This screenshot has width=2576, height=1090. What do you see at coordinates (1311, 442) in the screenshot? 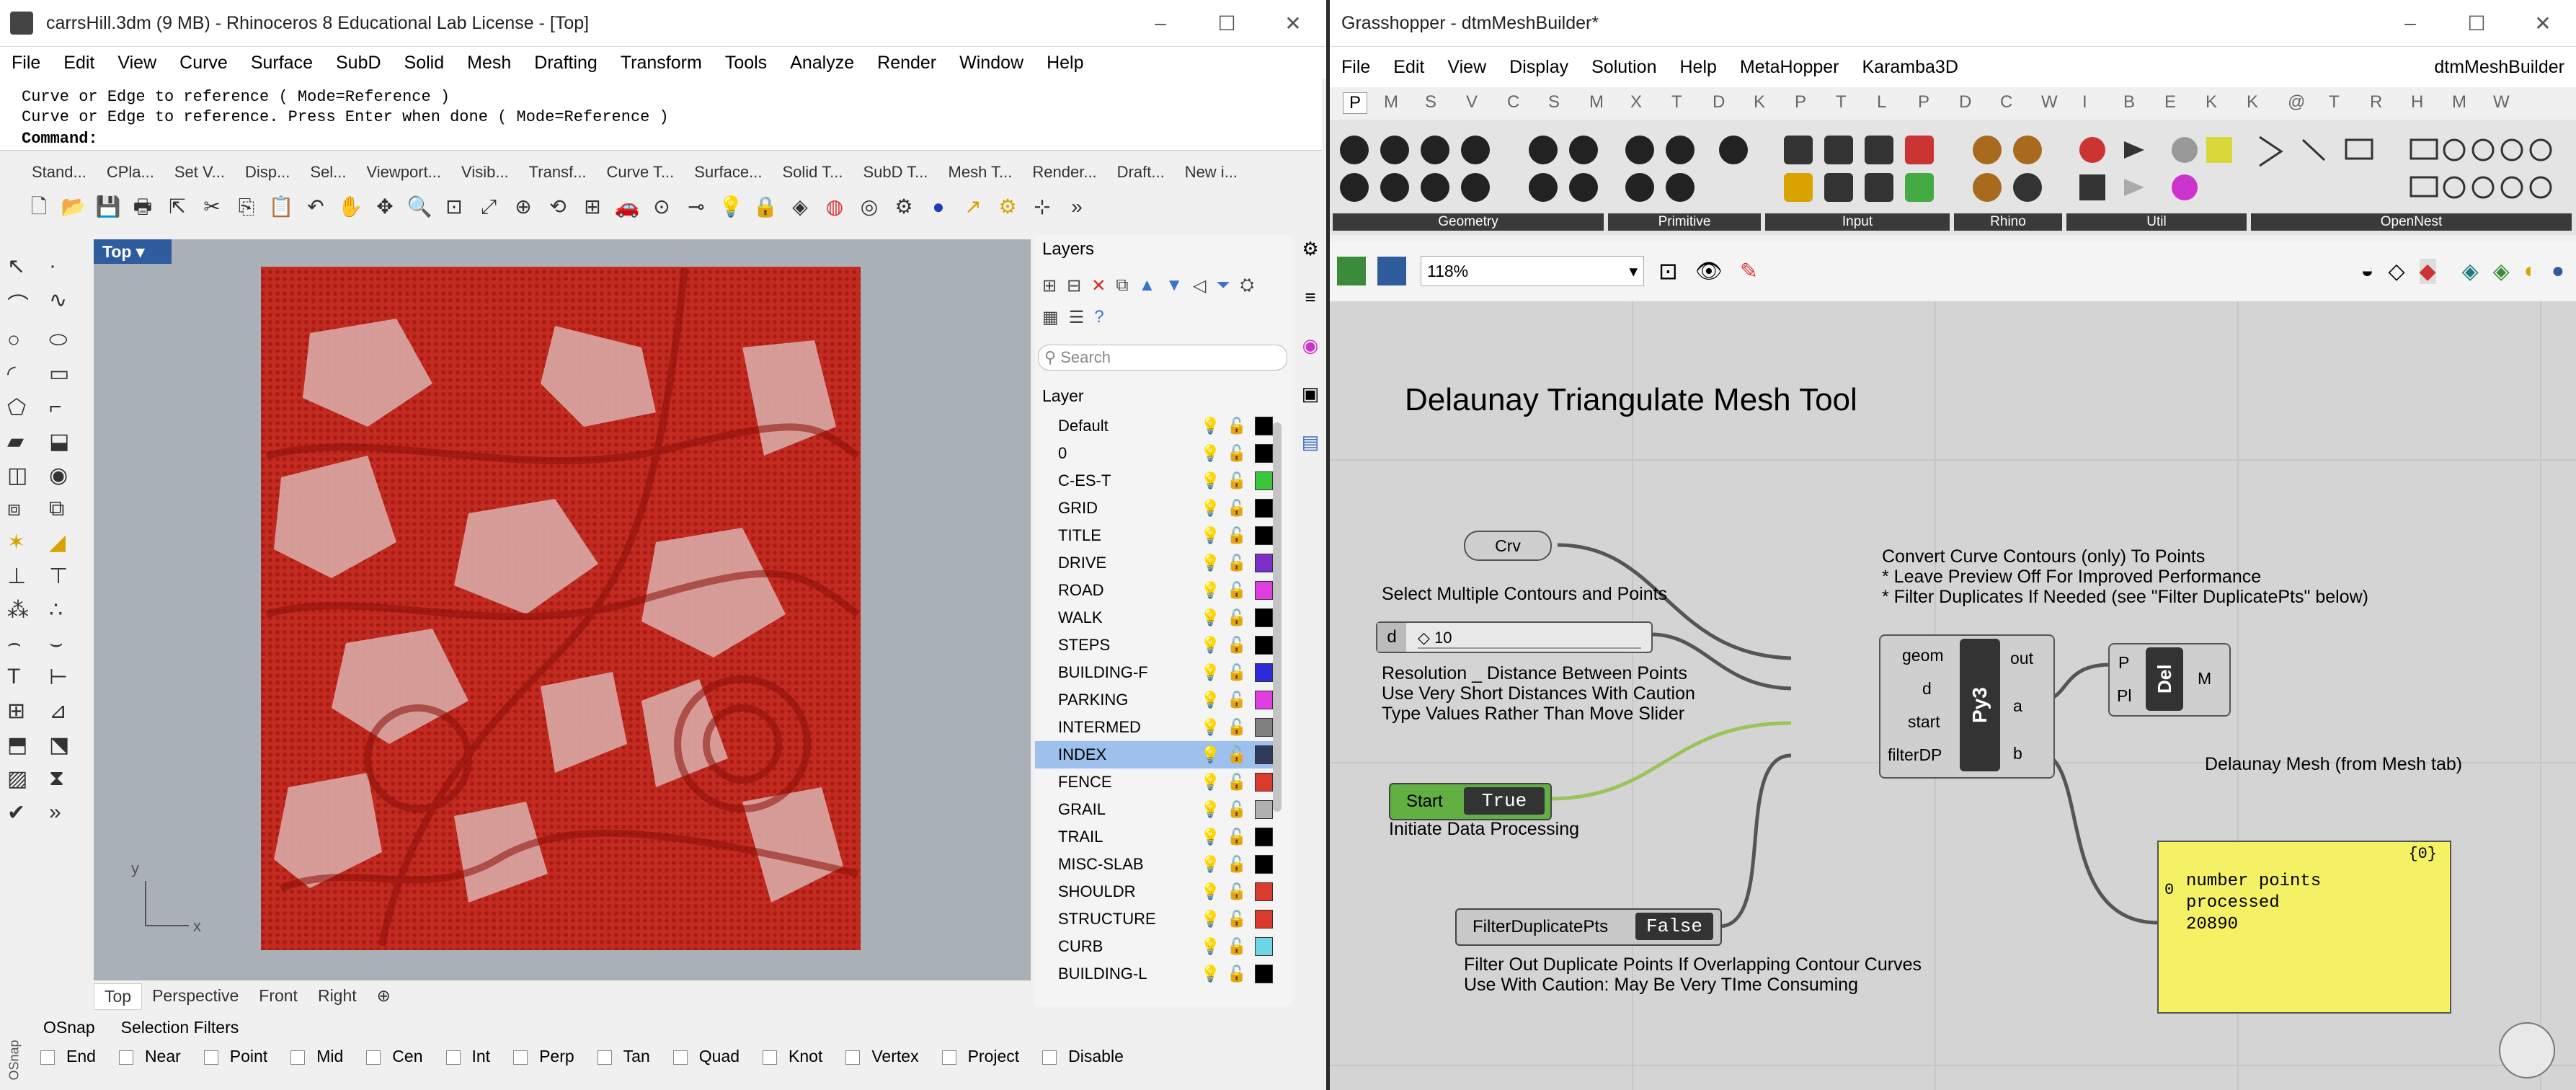
I see `properties-icon: ▤` at bounding box center [1311, 442].